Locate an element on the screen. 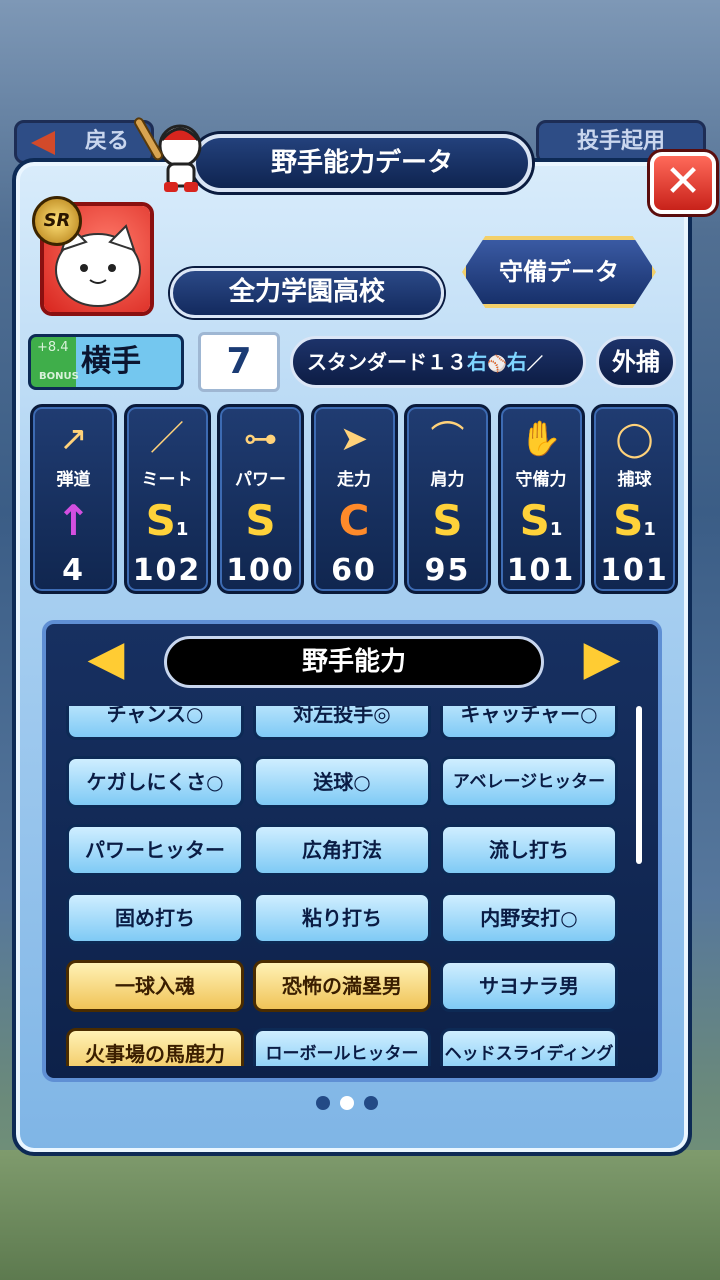 The image size is (720, 1280). ability-scrollbar is located at coordinates (639, 886).